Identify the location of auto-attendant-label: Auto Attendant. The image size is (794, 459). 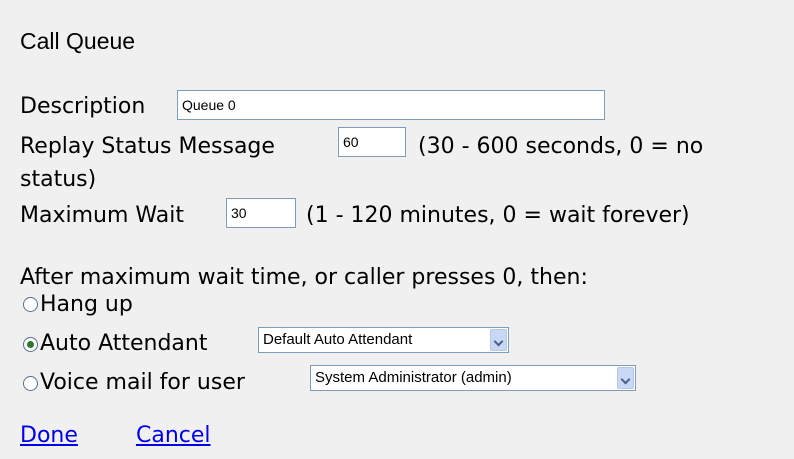
(124, 343).